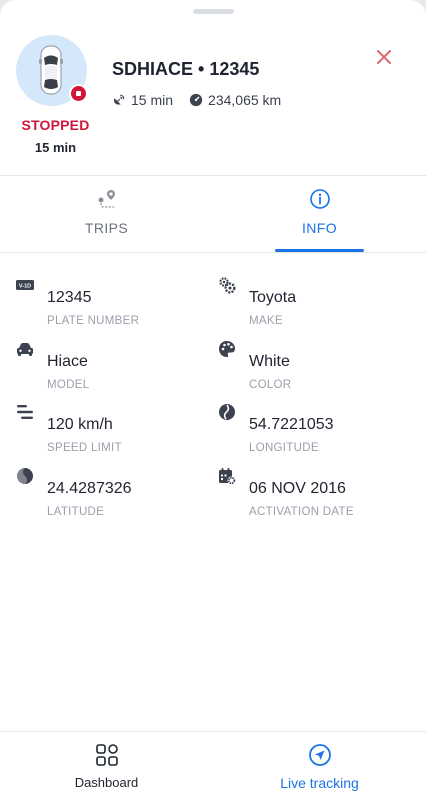 The width and height of the screenshot is (426, 800). What do you see at coordinates (84, 448) in the screenshot?
I see `speed-limit-label: SPEED LIMIT` at bounding box center [84, 448].